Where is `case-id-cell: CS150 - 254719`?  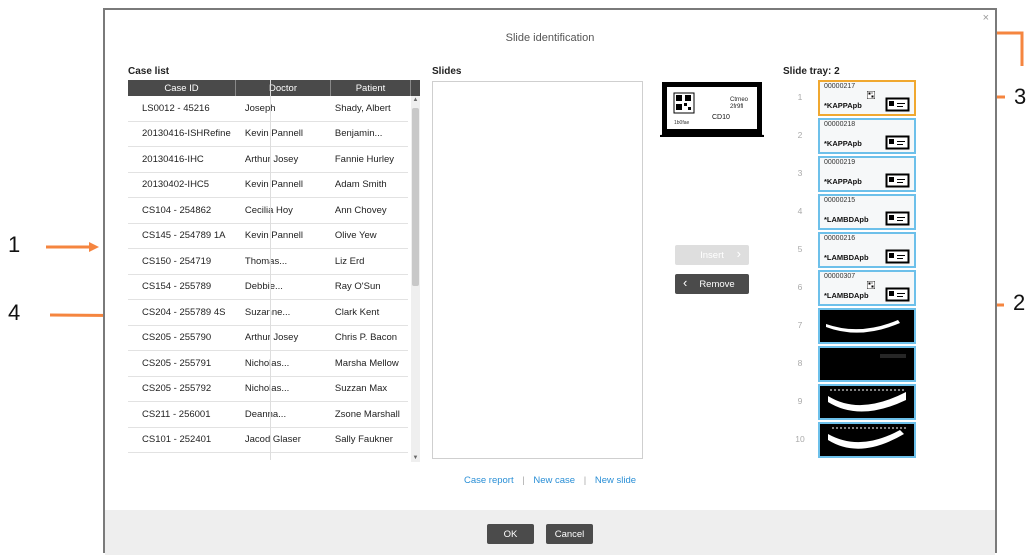
case-id-cell: CS150 - 254719 is located at coordinates (177, 261).